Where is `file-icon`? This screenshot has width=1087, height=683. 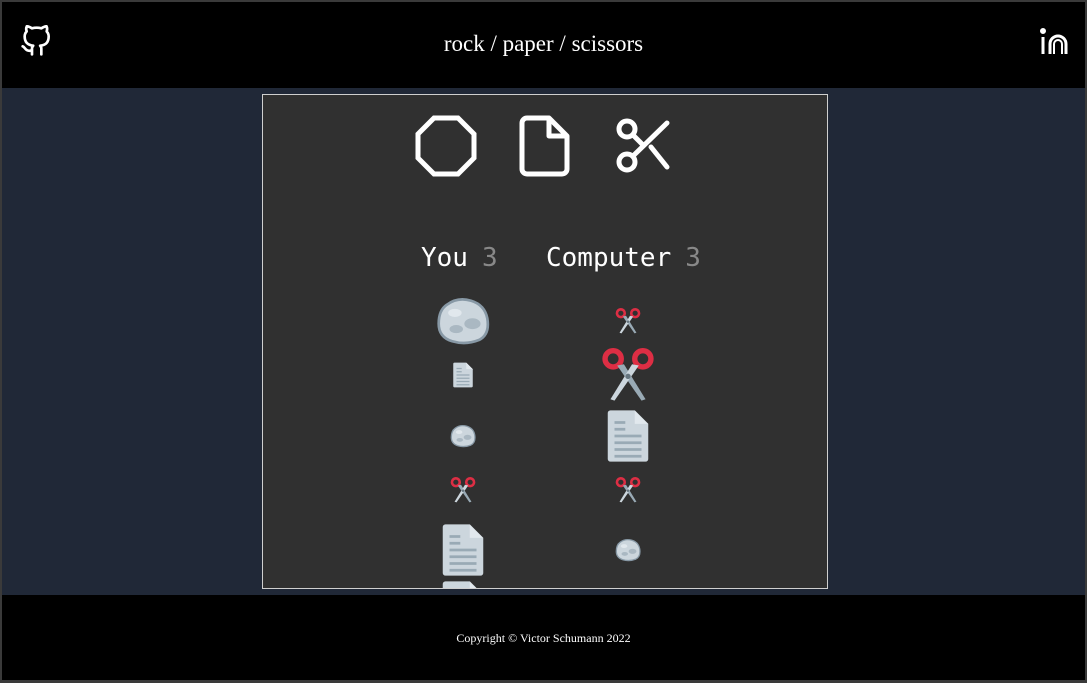 file-icon is located at coordinates (544, 146).